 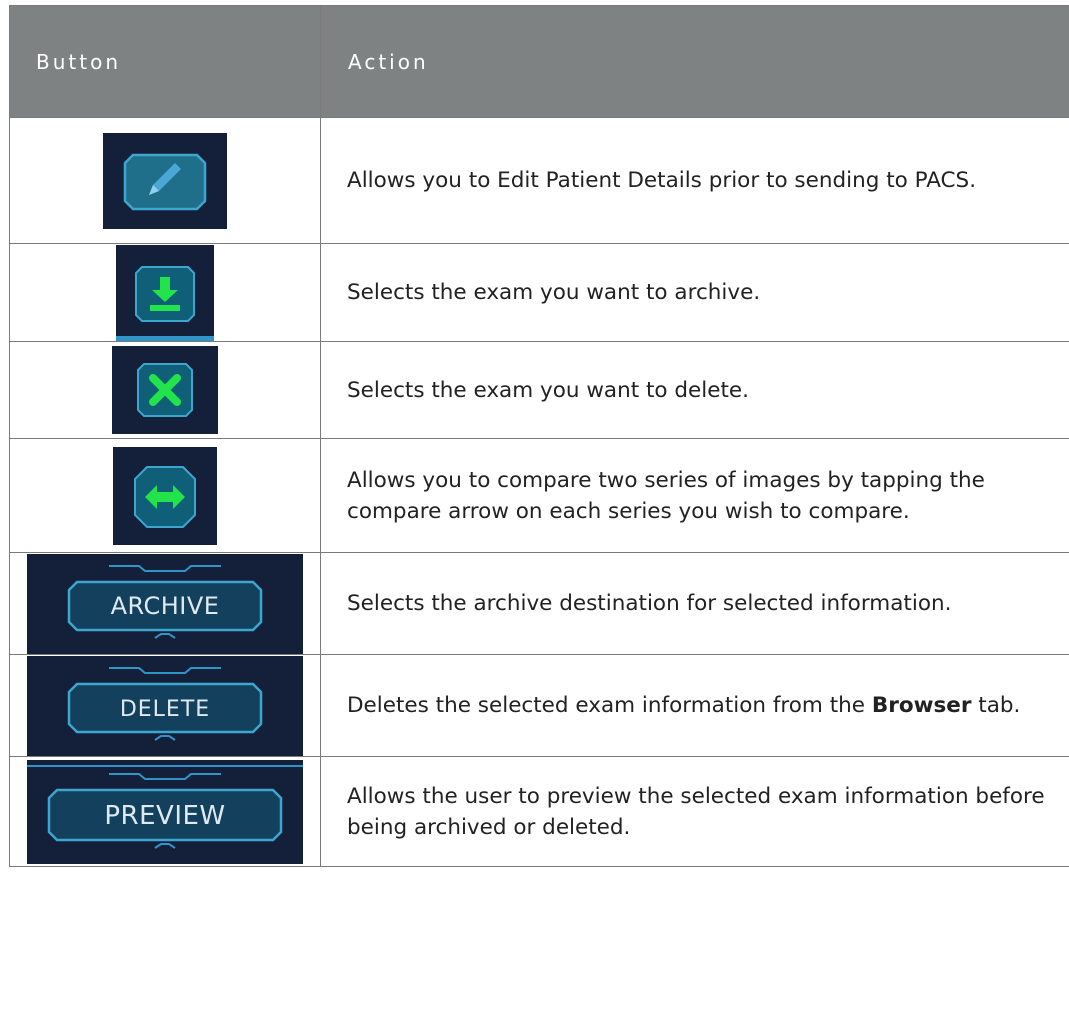 What do you see at coordinates (694, 61) in the screenshot?
I see `header-action: Action` at bounding box center [694, 61].